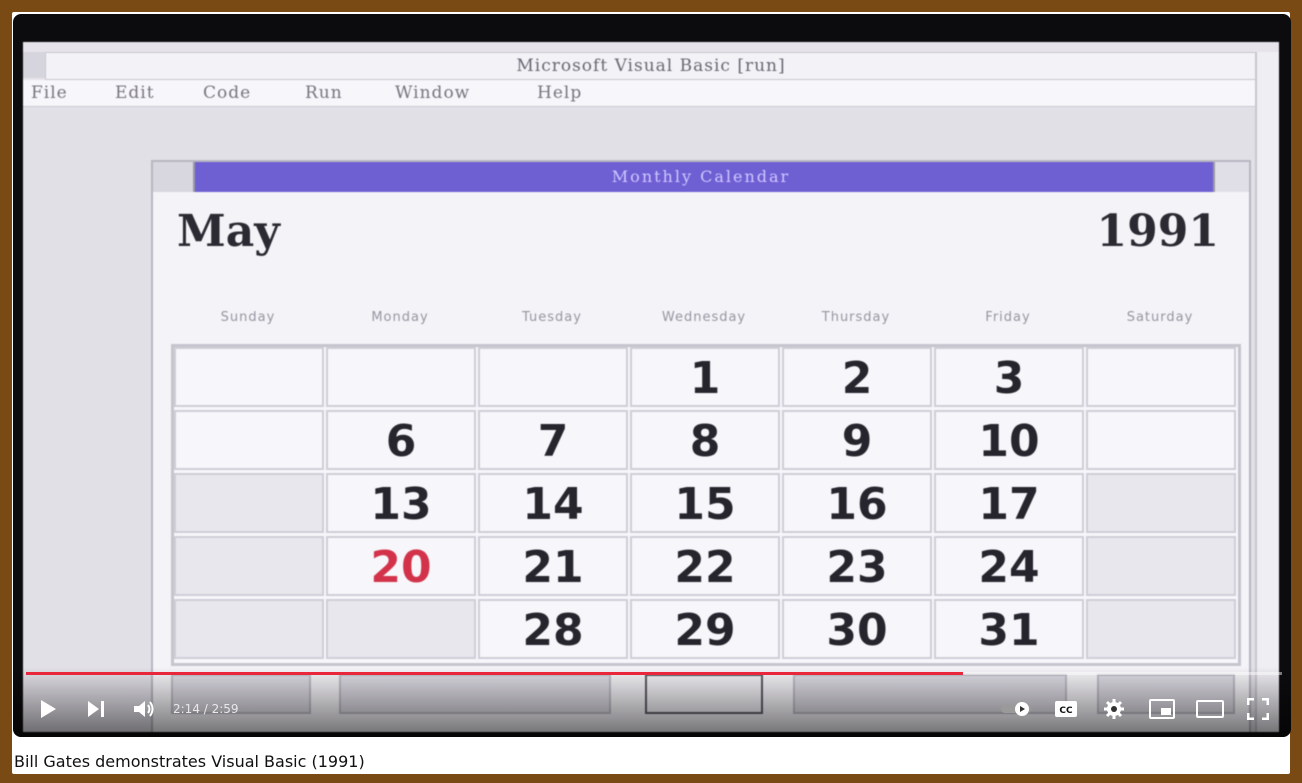 This screenshot has width=1302, height=783. I want to click on calendar-day-number: 15, so click(705, 504).